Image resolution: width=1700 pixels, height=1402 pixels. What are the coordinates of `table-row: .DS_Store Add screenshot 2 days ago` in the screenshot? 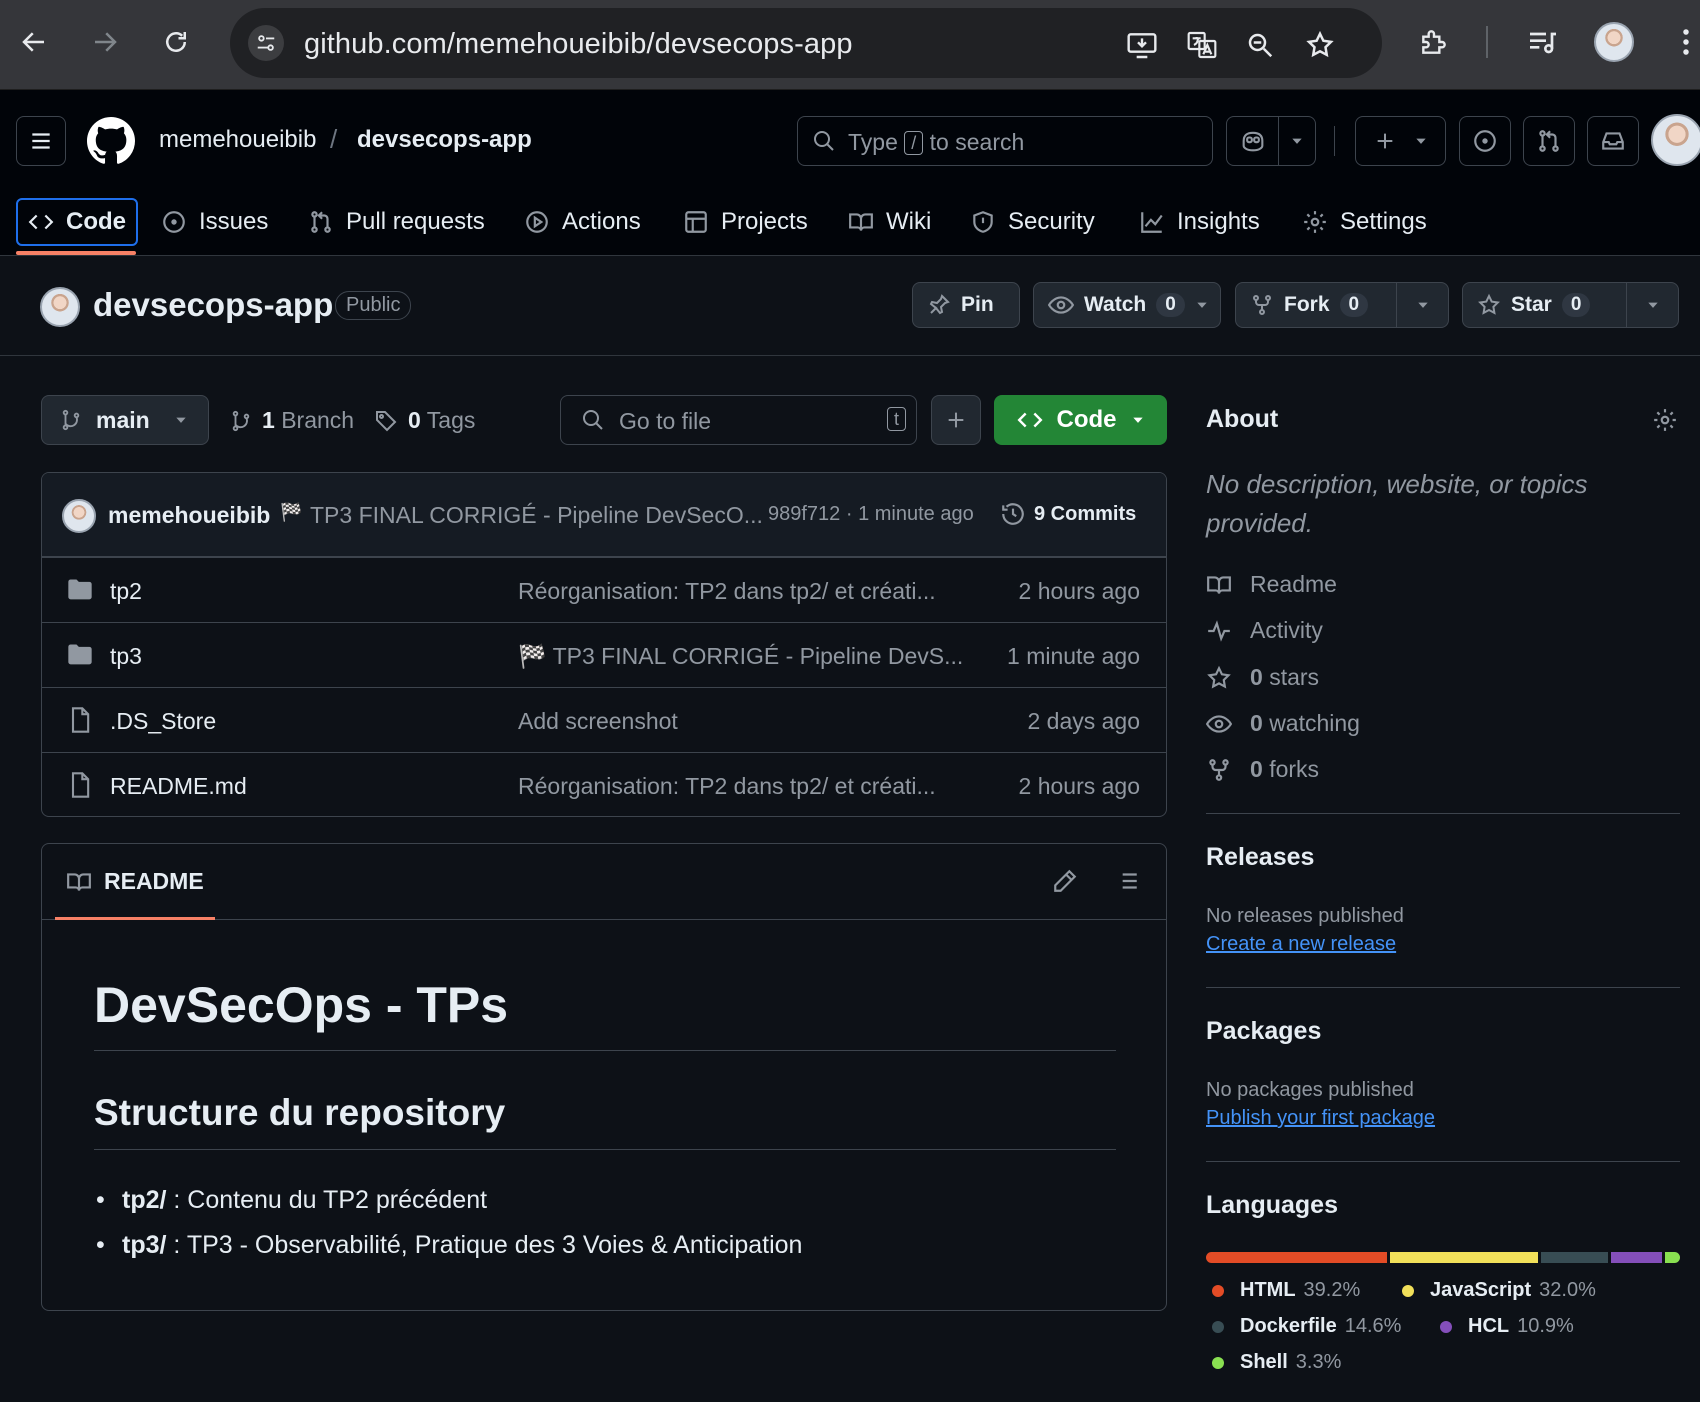 It's located at (604, 719).